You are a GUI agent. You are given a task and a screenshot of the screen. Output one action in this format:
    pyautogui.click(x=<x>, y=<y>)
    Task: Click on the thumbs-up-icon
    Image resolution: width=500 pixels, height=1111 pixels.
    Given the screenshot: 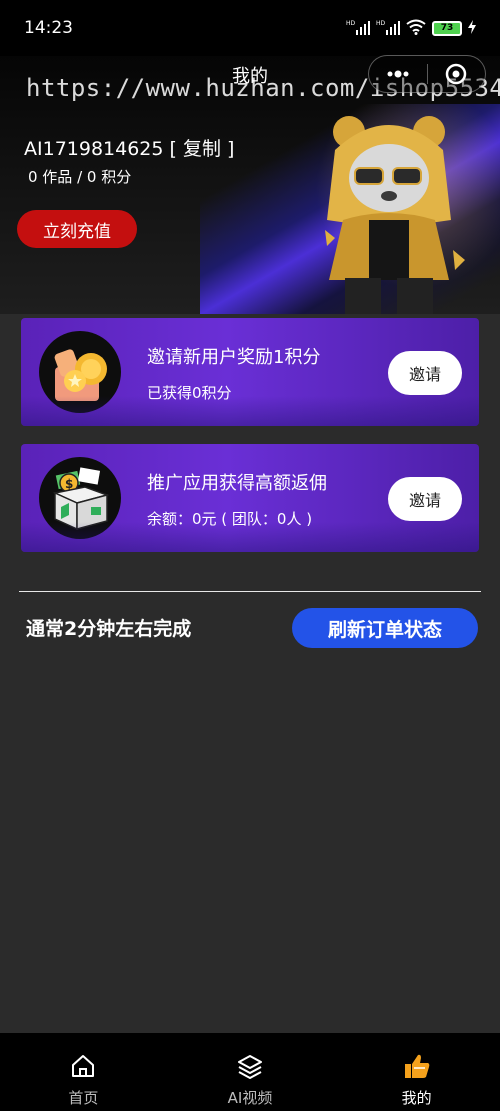 What is the action you would take?
    pyautogui.click(x=417, y=1066)
    